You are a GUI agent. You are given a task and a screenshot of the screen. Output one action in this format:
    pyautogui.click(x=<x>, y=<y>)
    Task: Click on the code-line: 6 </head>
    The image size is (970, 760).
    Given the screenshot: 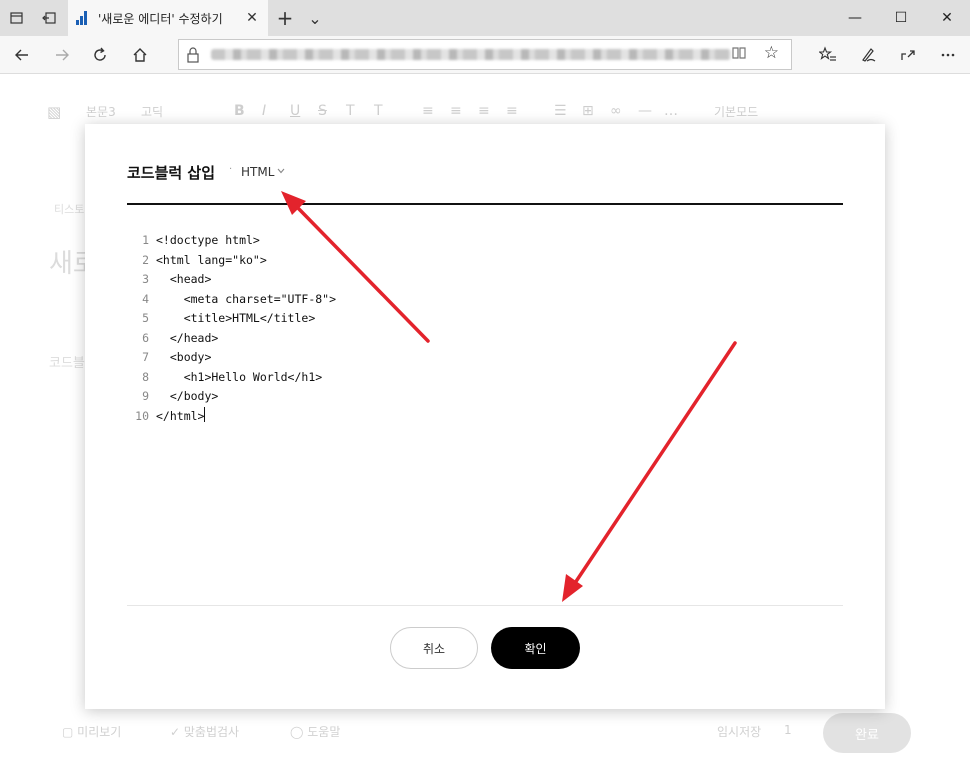 What is the action you would take?
    pyautogui.click(x=486, y=339)
    